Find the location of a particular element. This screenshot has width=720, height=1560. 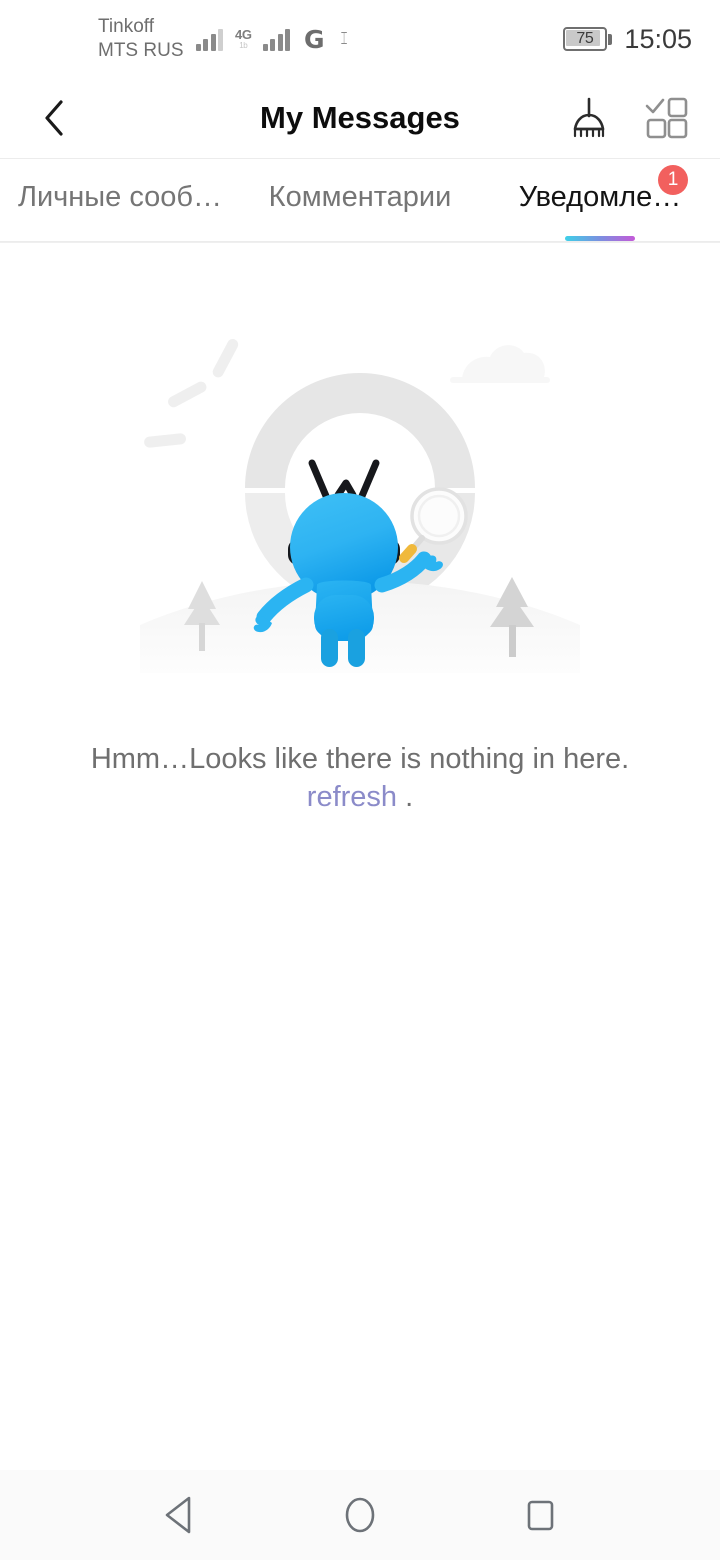

app-bar-actions is located at coordinates (628, 118).